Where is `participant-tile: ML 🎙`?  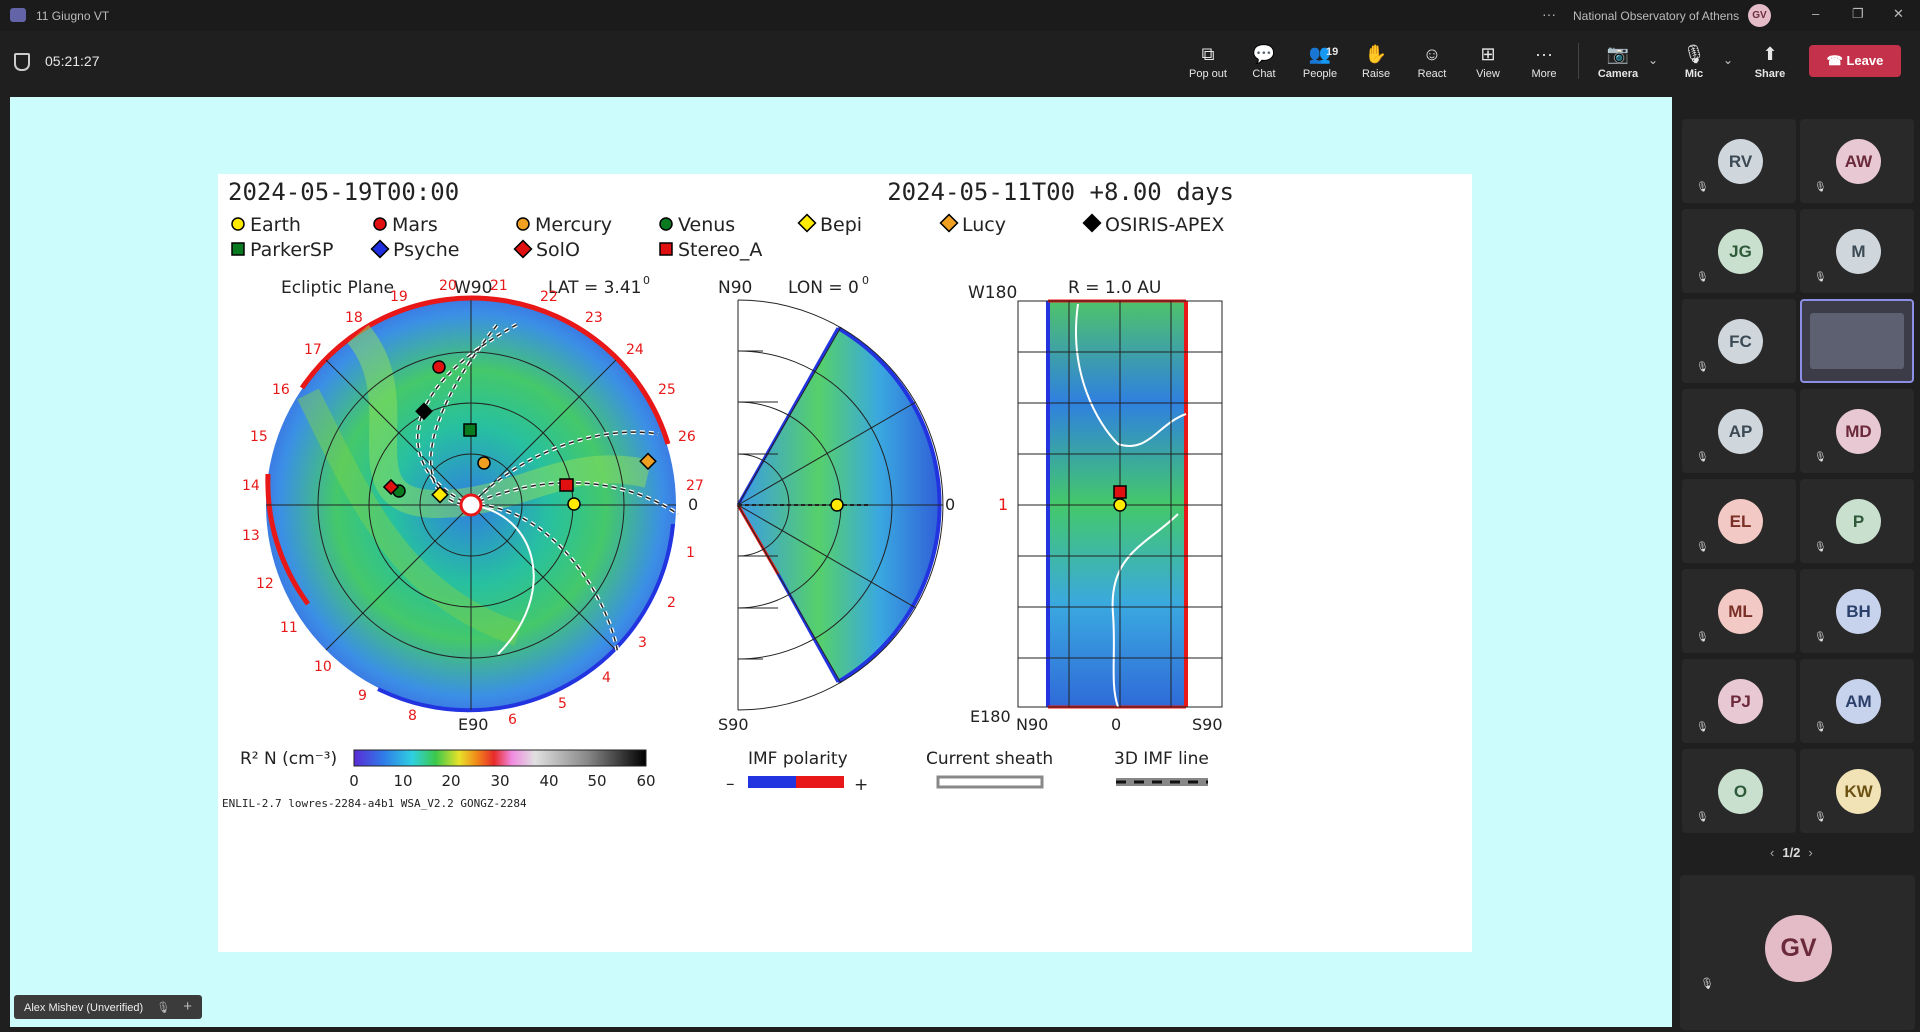
participant-tile: ML 🎙 is located at coordinates (1739, 611).